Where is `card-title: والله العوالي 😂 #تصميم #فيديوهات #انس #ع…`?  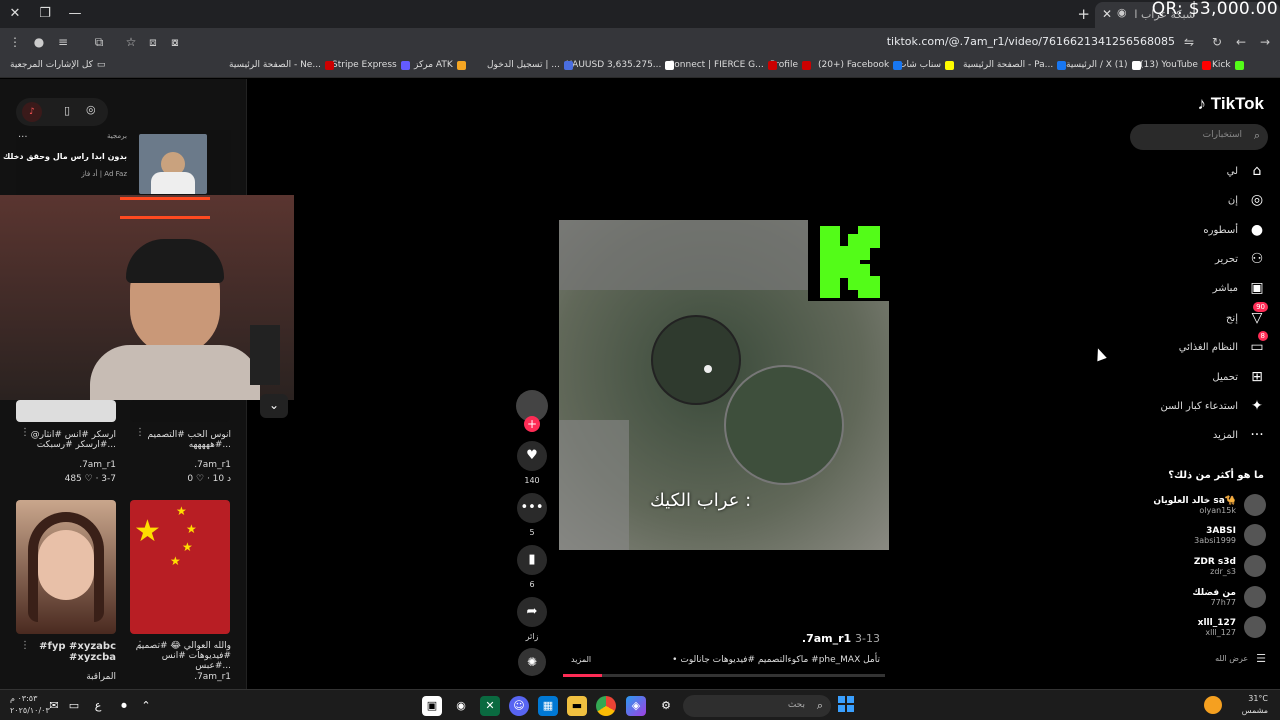
card-title: والله العوالي 😂 #تصميم #فيديوهات #انس #ع… is located at coordinates (181, 656).